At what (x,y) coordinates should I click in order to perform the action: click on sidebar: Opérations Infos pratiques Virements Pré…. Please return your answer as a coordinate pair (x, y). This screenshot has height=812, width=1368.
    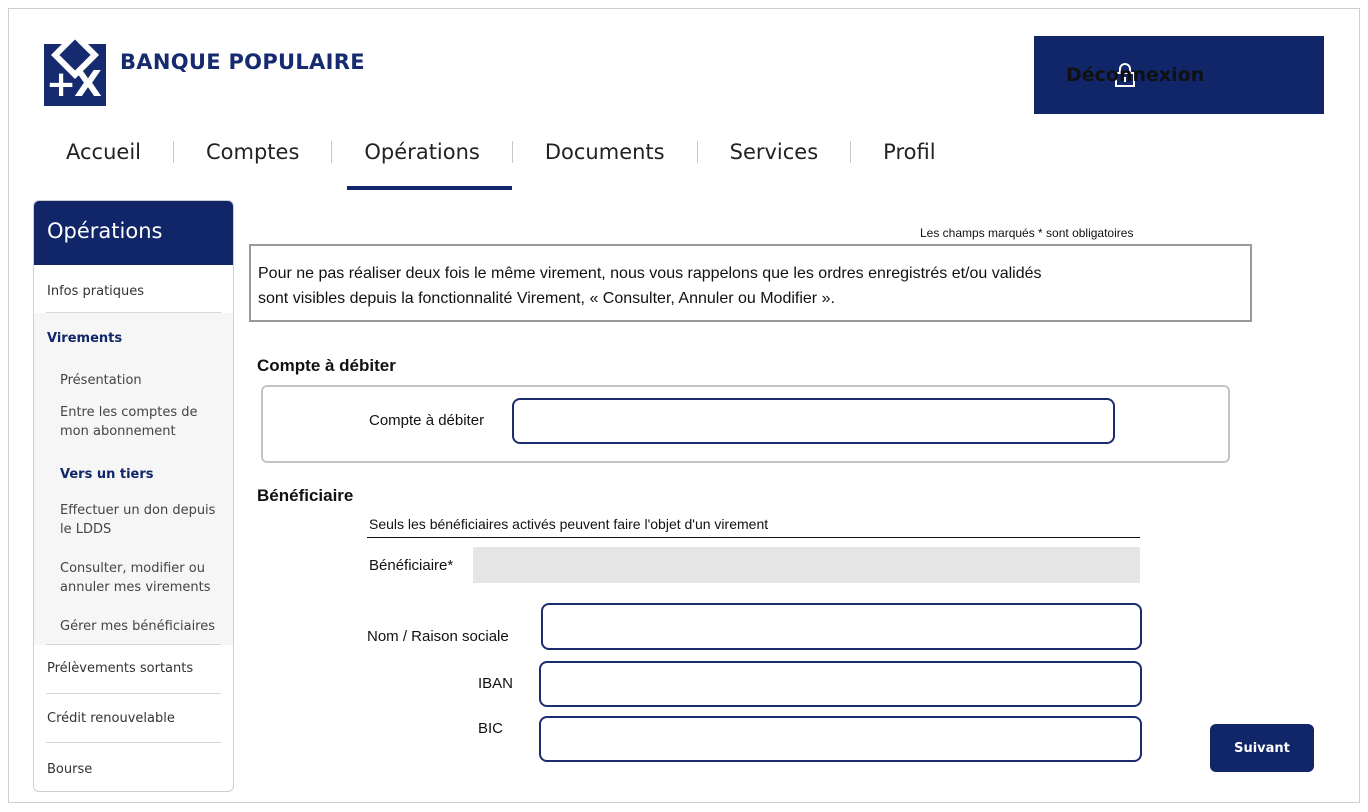
    Looking at the image, I should click on (133, 496).